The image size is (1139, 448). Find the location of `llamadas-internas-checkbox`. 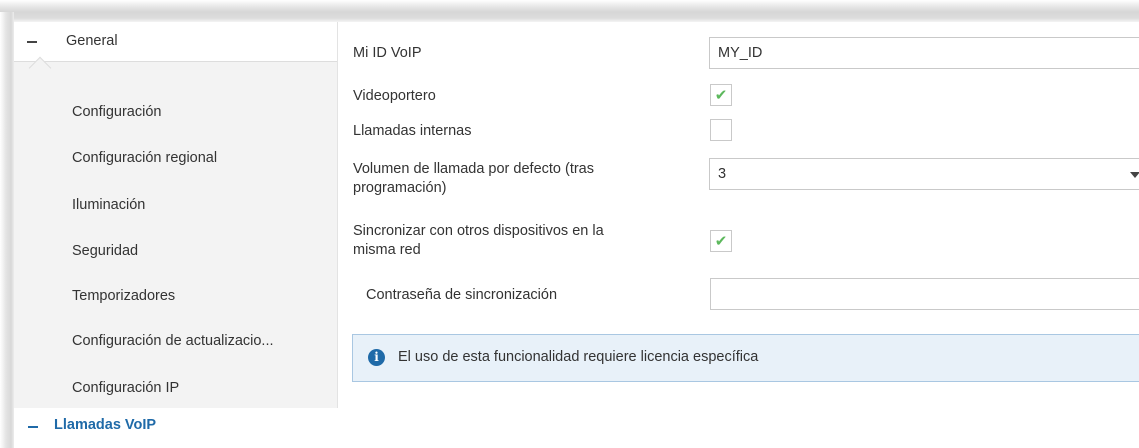

llamadas-internas-checkbox is located at coordinates (721, 130).